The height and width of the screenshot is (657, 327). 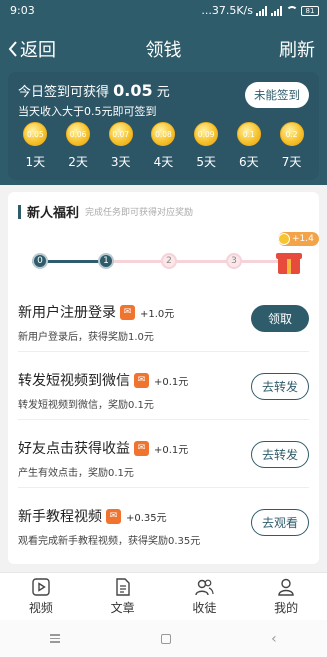 What do you see at coordinates (120, 134) in the screenshot?
I see `coin-icon: 0.07` at bounding box center [120, 134].